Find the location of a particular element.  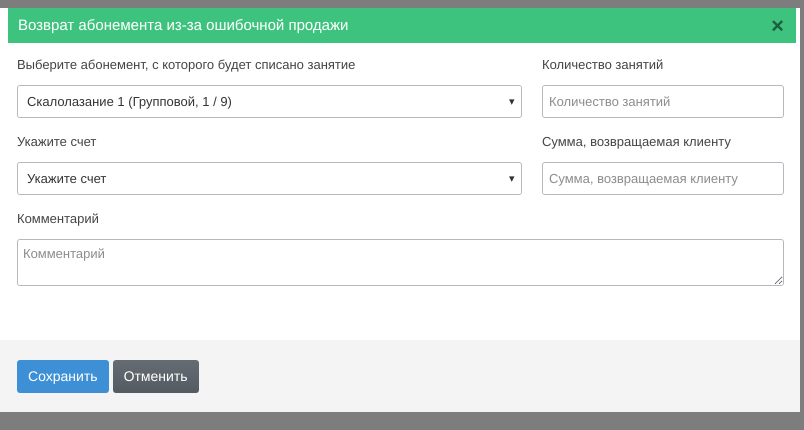

input-field: Количество занятий is located at coordinates (663, 101).